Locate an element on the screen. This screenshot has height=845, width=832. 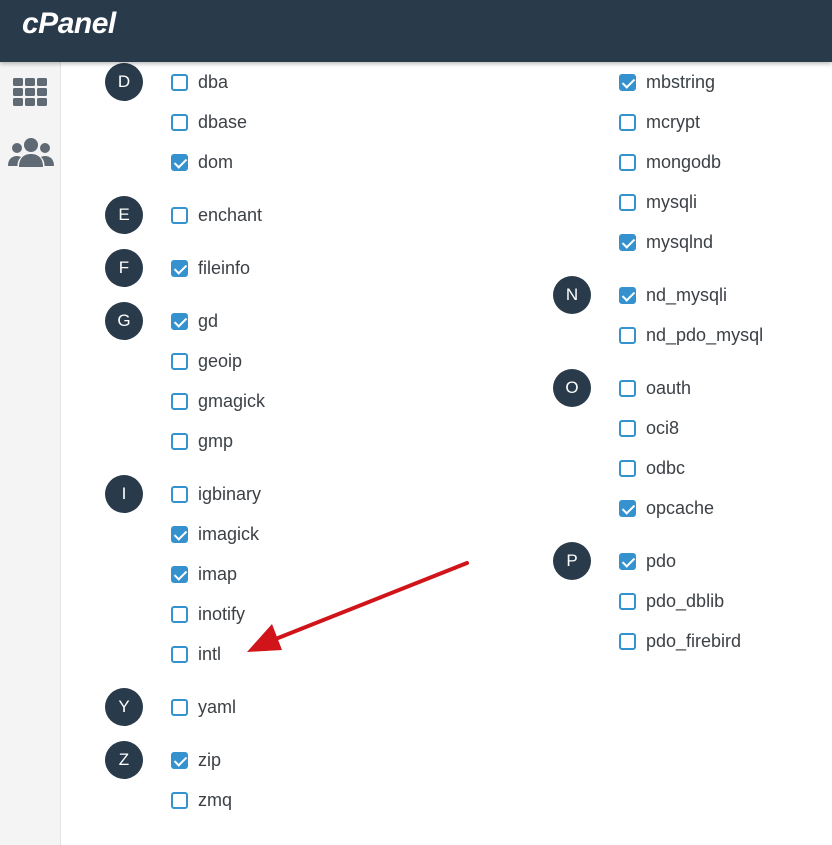
extension-item-mongodb: mongodb is located at coordinates (670, 162).